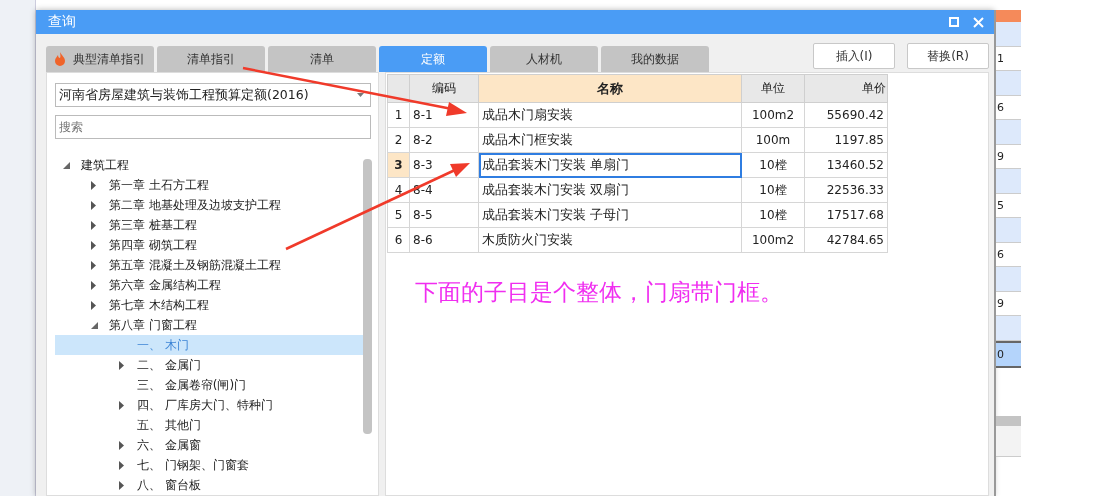 Image resolution: width=1118 pixels, height=496 pixels. What do you see at coordinates (846, 190) in the screenshot?
I see `table-cell: 22536.33` at bounding box center [846, 190].